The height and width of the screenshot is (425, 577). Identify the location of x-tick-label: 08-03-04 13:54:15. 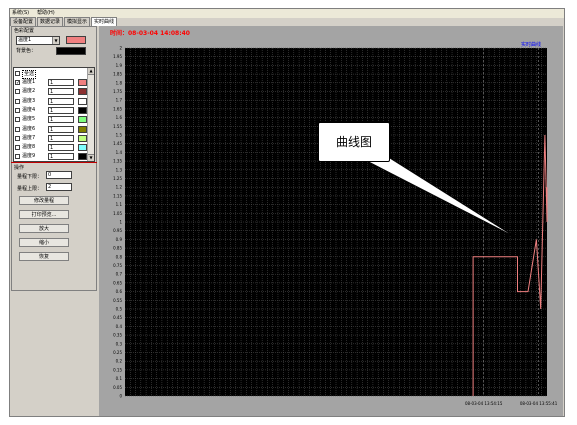
(484, 403).